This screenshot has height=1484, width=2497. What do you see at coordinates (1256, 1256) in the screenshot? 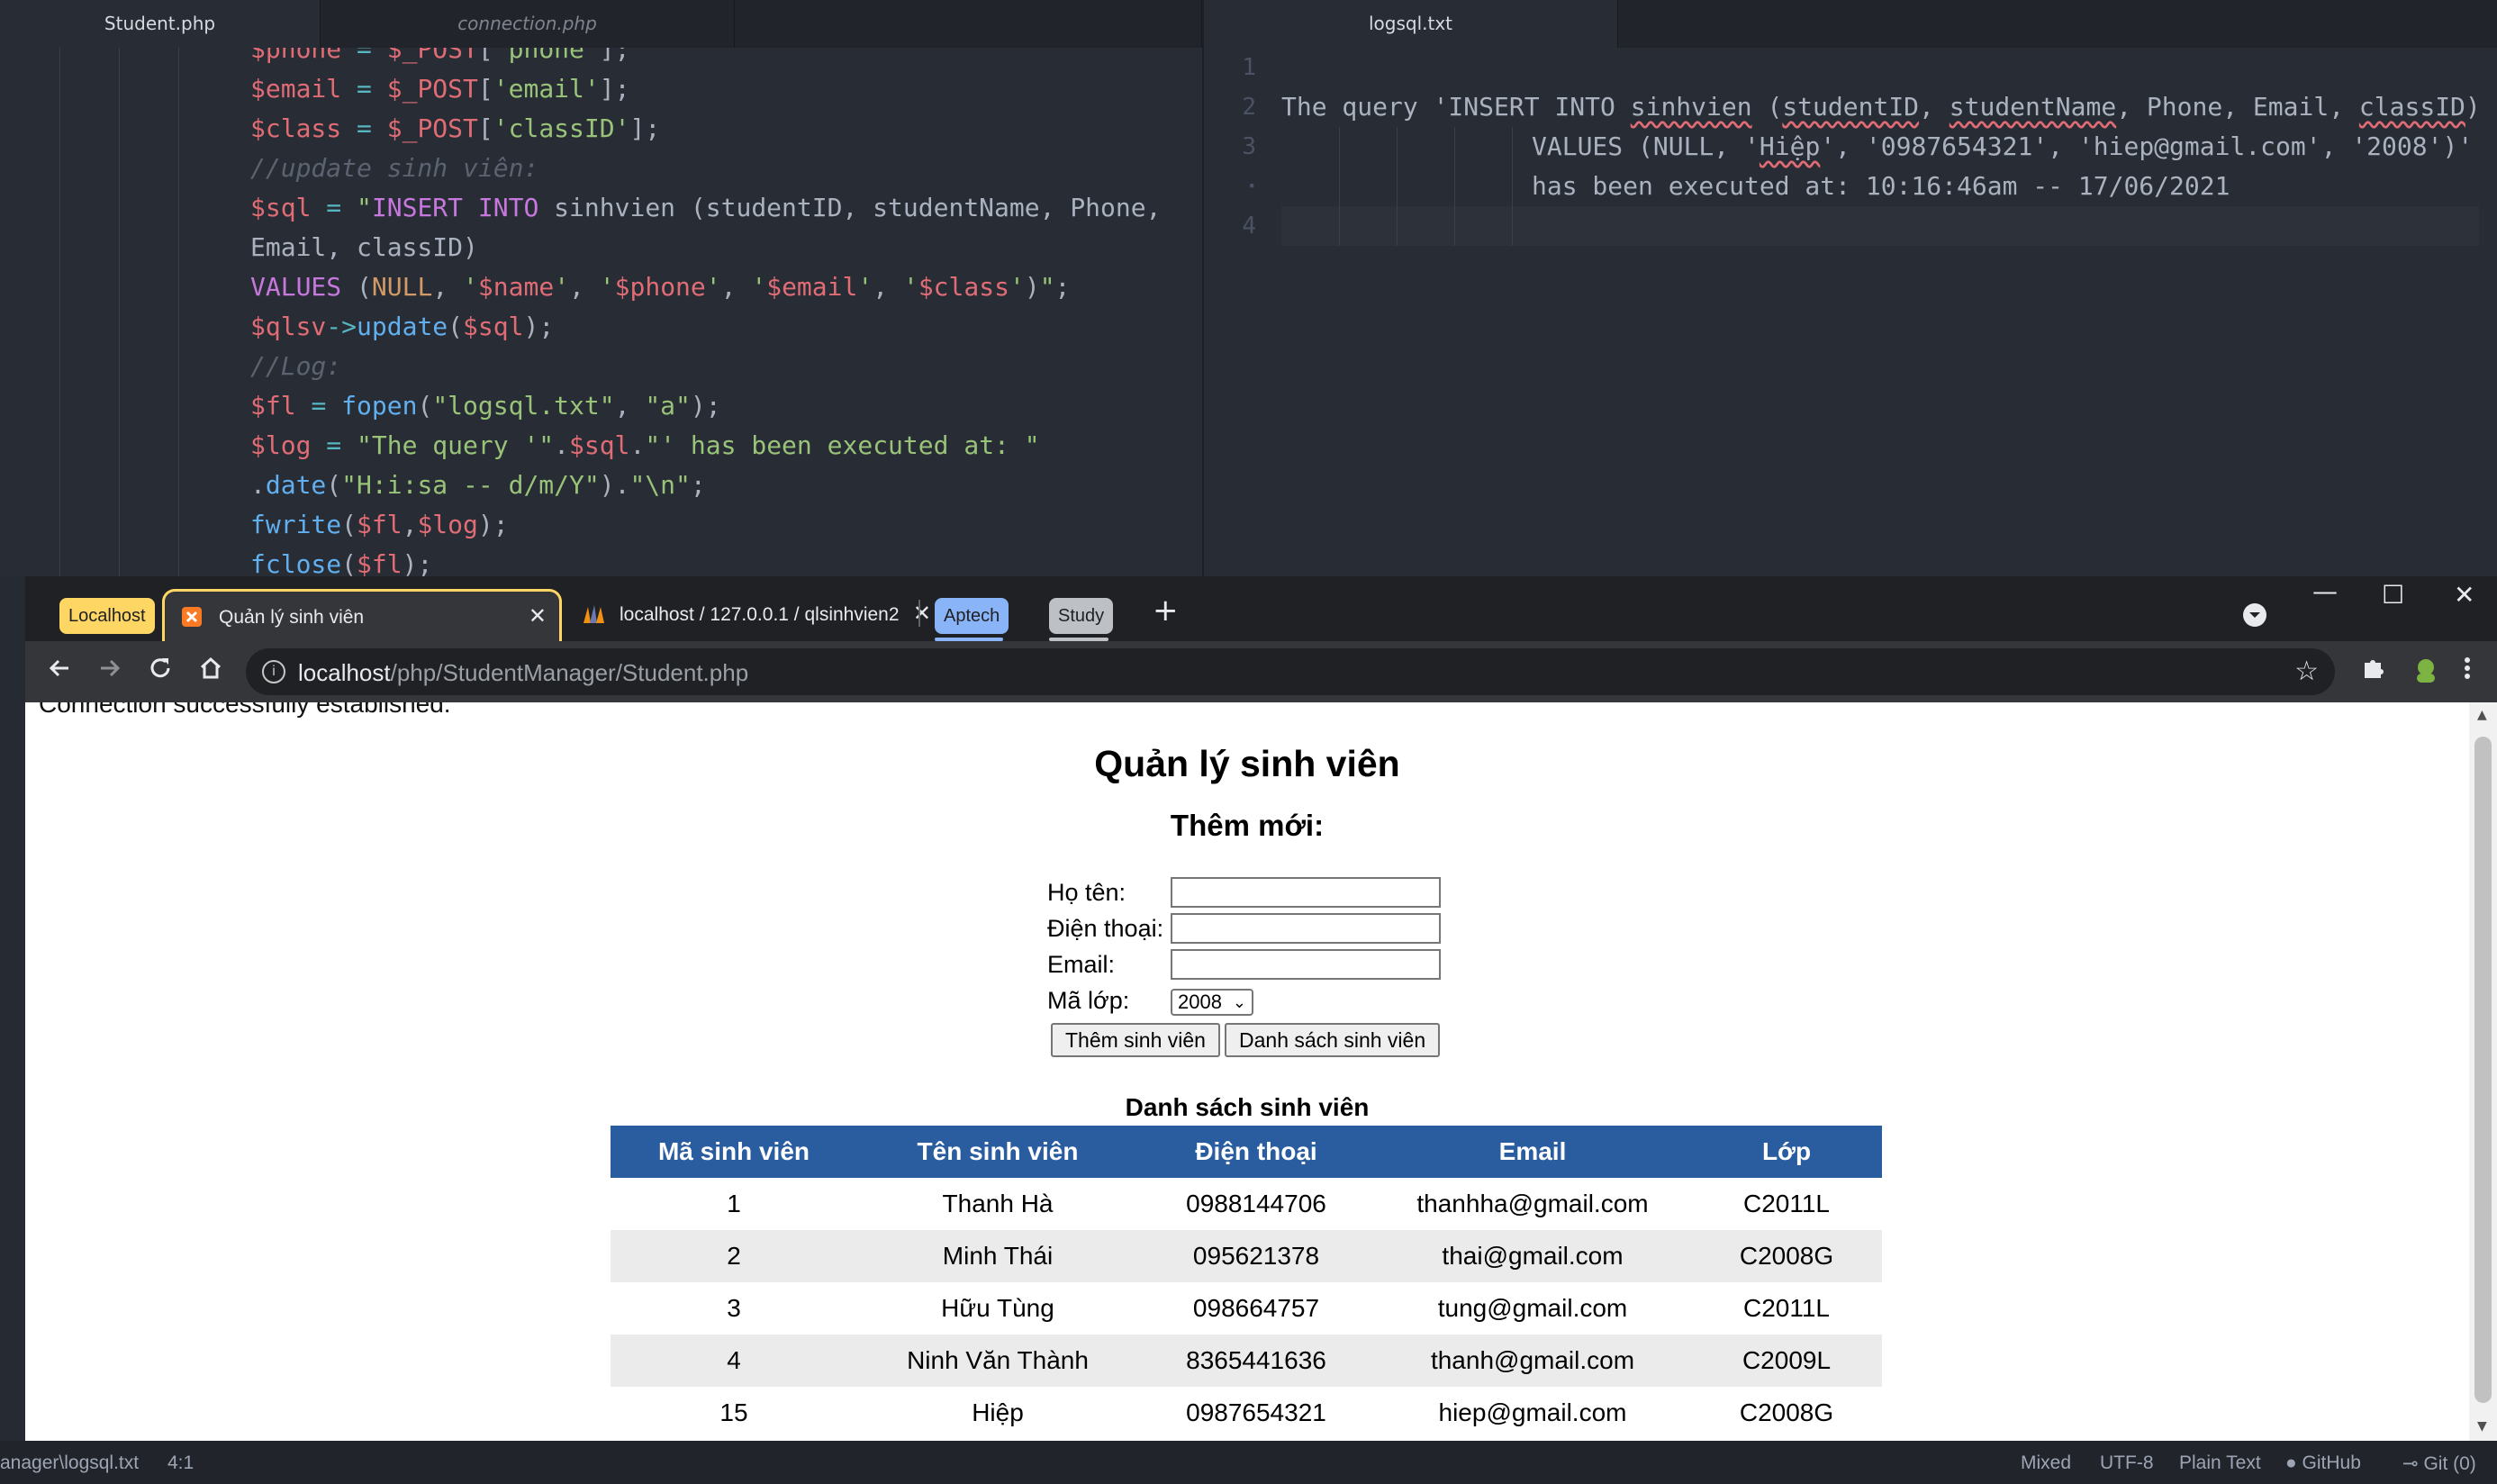
I see `table-cell: 095621378` at bounding box center [1256, 1256].